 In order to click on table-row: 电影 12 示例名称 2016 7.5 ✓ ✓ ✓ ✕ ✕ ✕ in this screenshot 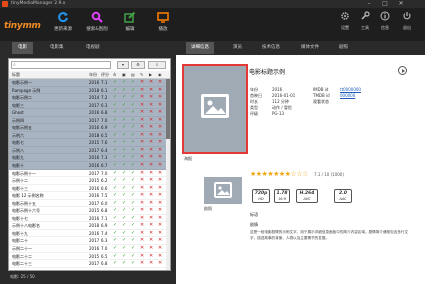, I will do `click(87, 196)`.